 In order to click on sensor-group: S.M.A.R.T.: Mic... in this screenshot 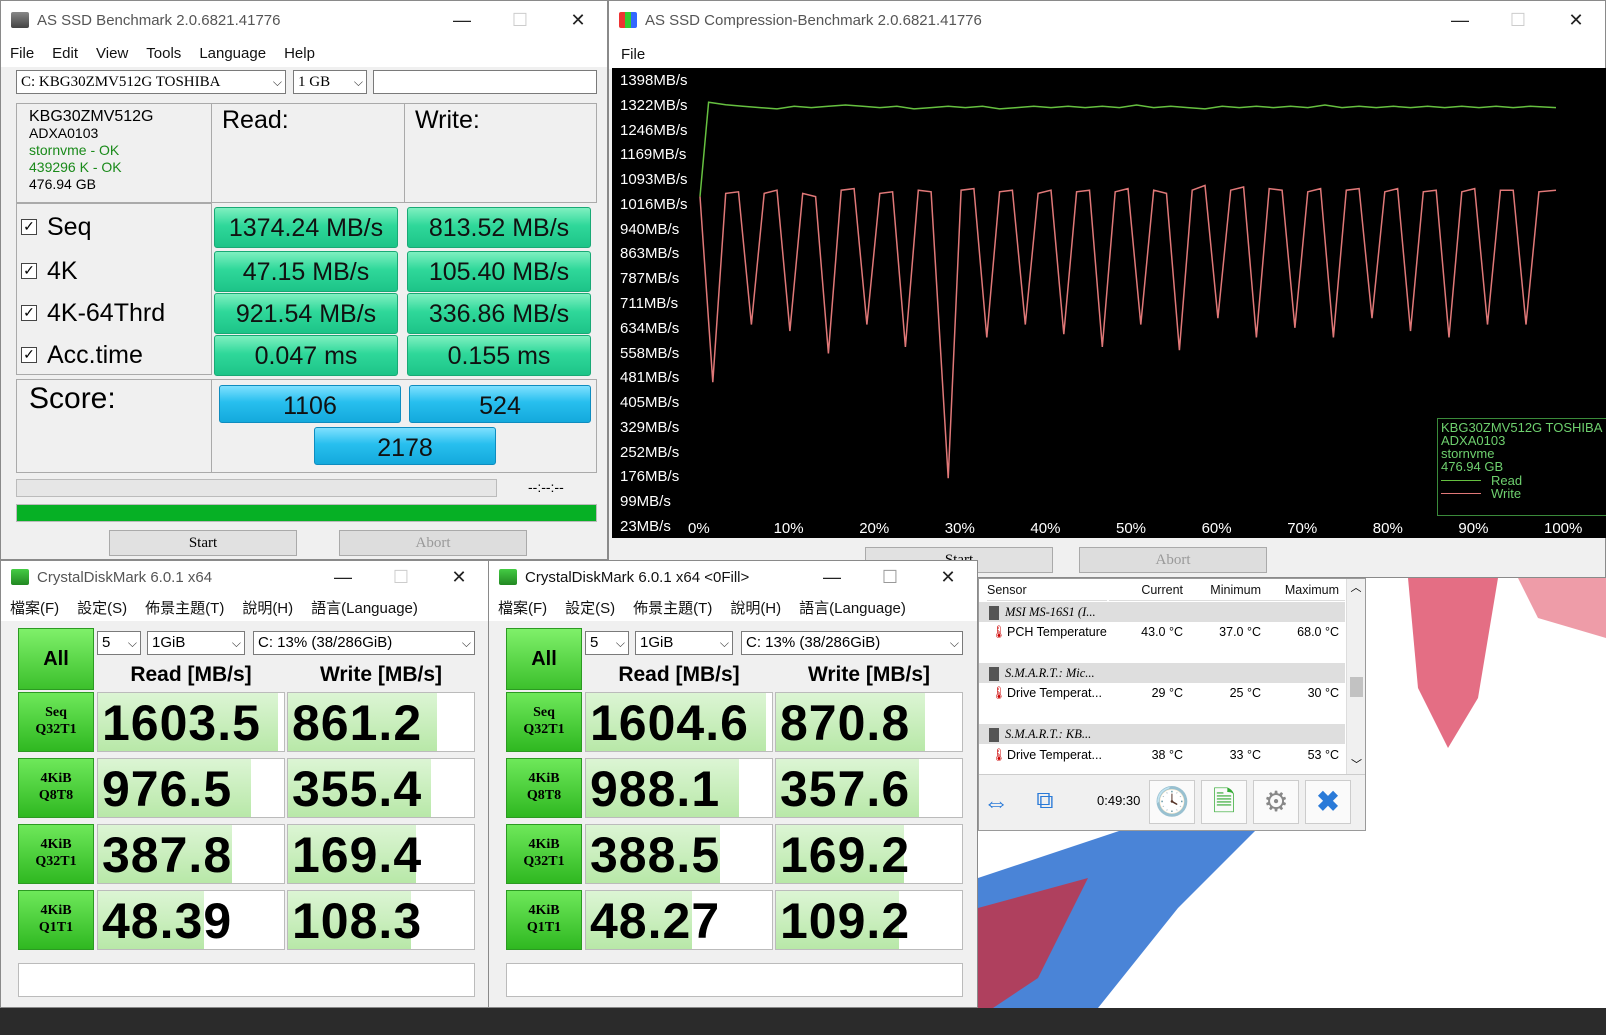, I will do `click(1162, 673)`.